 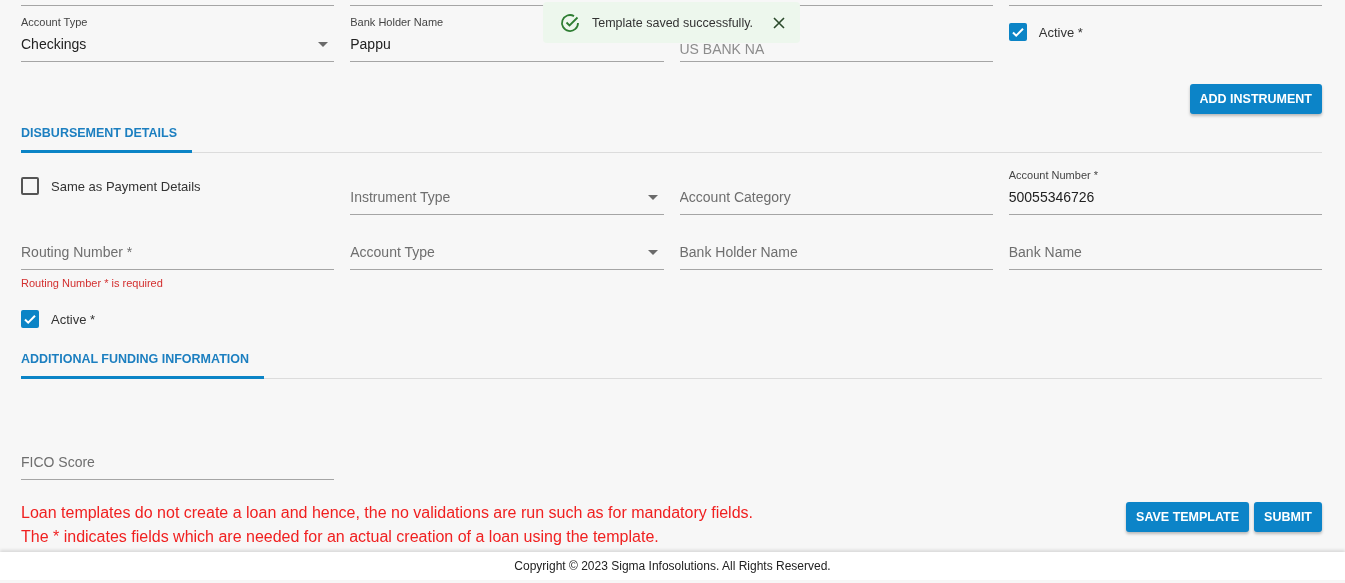 I want to click on dropdown-field: Account Type, so click(x=507, y=253).